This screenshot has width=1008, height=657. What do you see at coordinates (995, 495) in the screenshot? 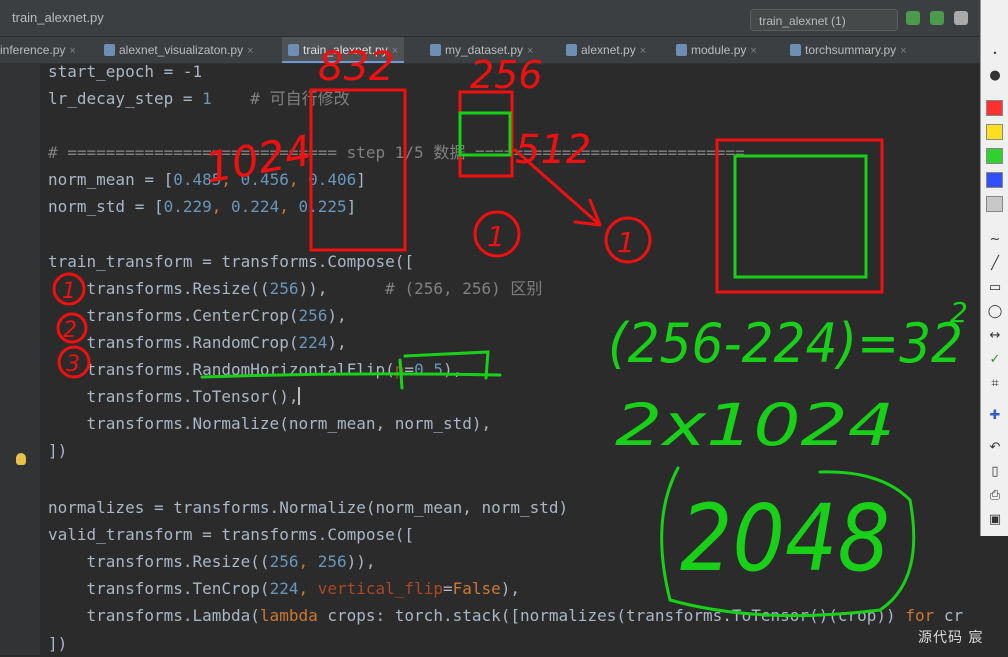
I see `print-icon: ⎙` at bounding box center [995, 495].